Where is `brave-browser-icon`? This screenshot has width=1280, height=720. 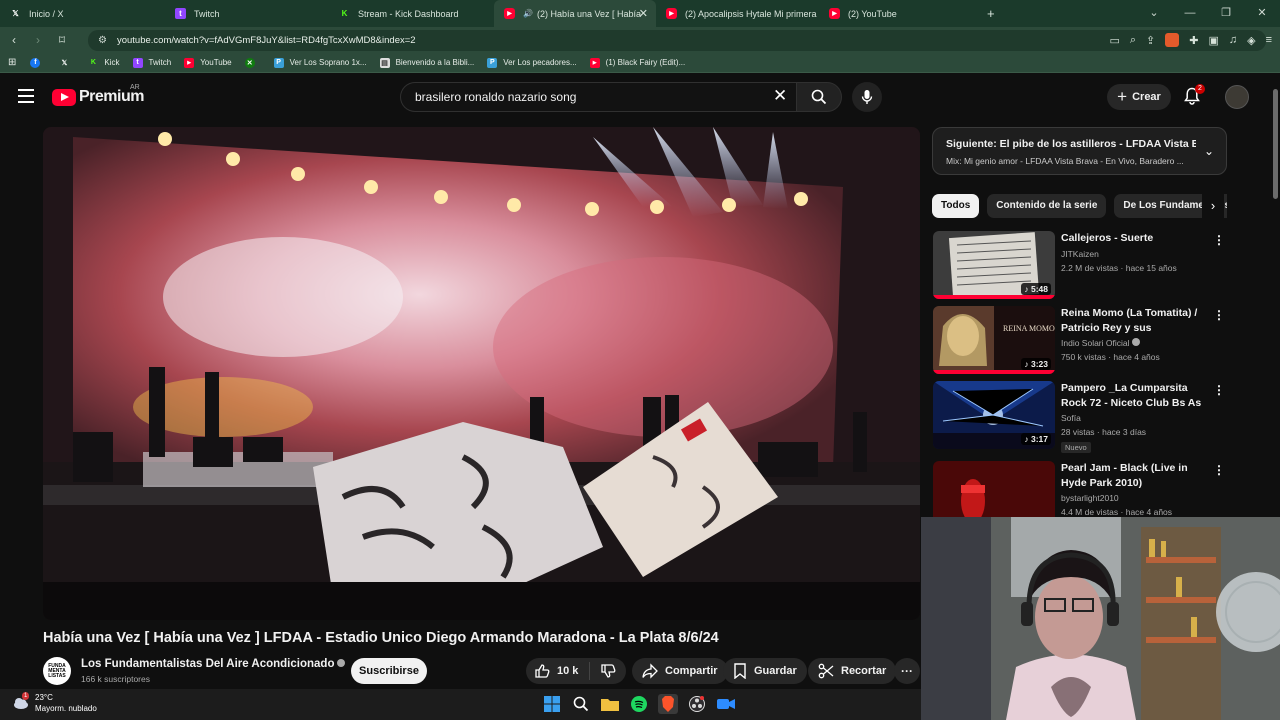 brave-browser-icon is located at coordinates (668, 704).